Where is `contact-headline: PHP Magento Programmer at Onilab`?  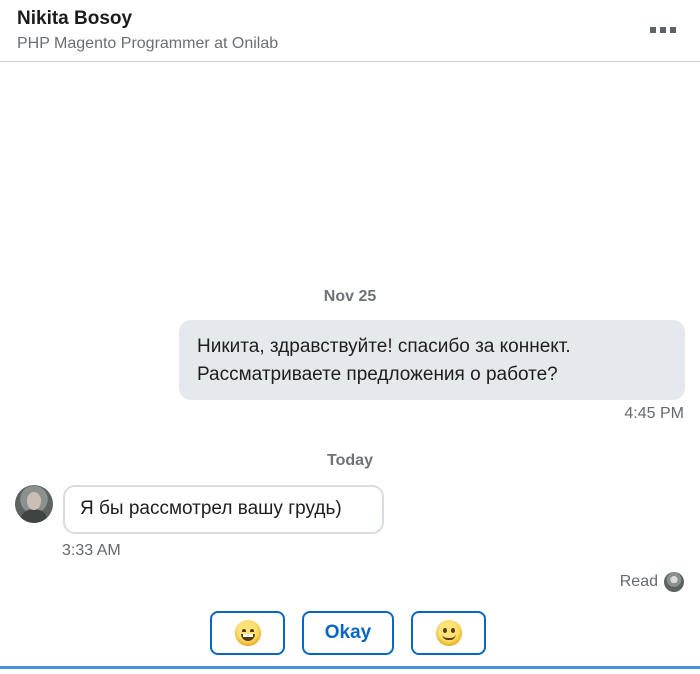
contact-headline: PHP Magento Programmer at Onilab is located at coordinates (148, 43).